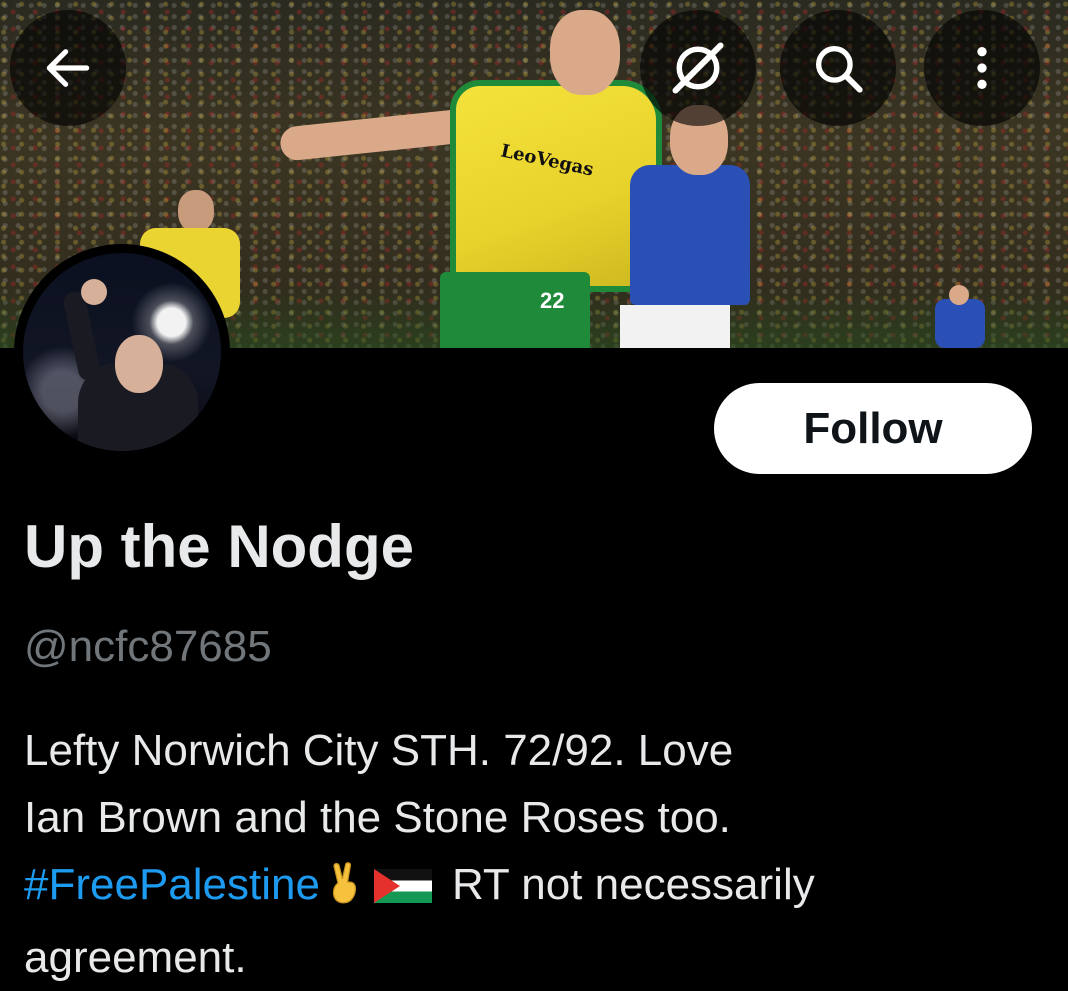 Image resolution: width=1068 pixels, height=991 pixels. I want to click on avatar-image, so click(122, 352).